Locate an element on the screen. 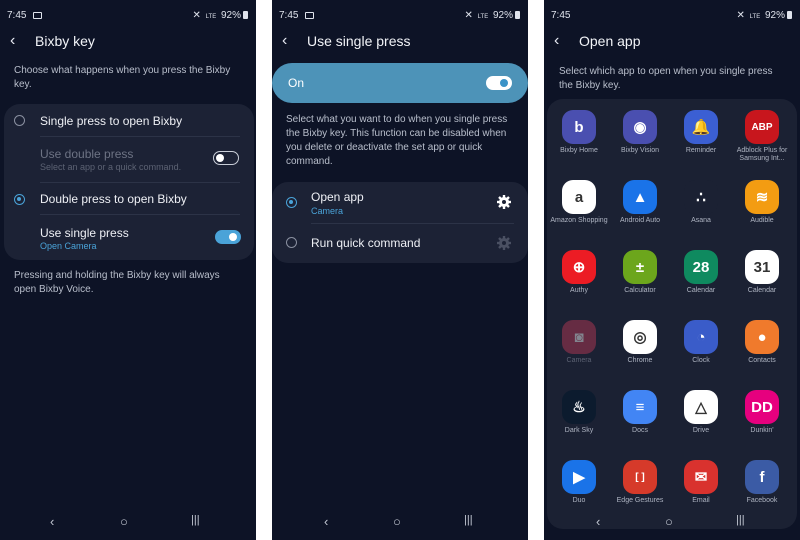  radio-open-app is located at coordinates (291, 202).